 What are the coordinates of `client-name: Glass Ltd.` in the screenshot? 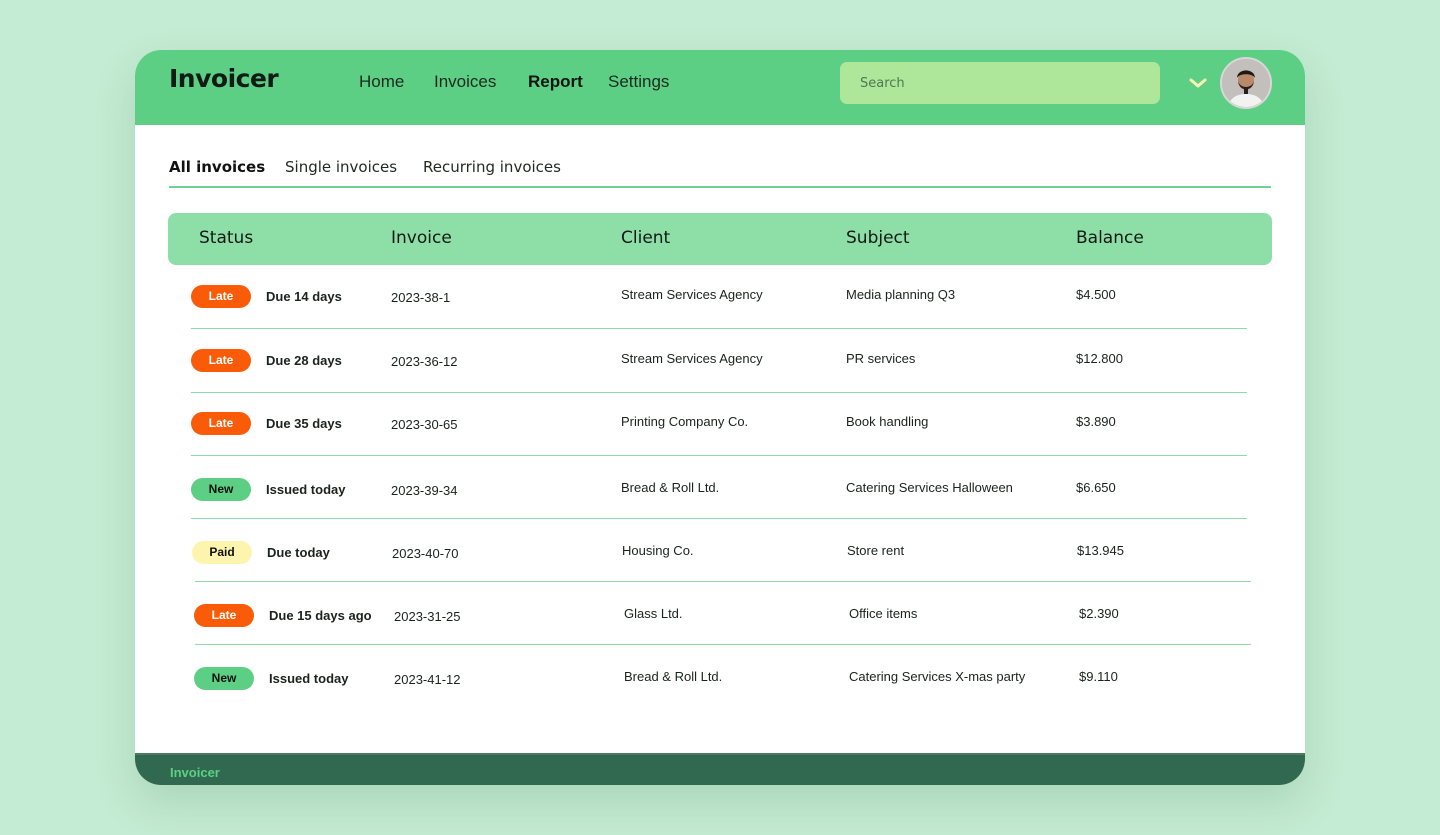 It's located at (653, 613).